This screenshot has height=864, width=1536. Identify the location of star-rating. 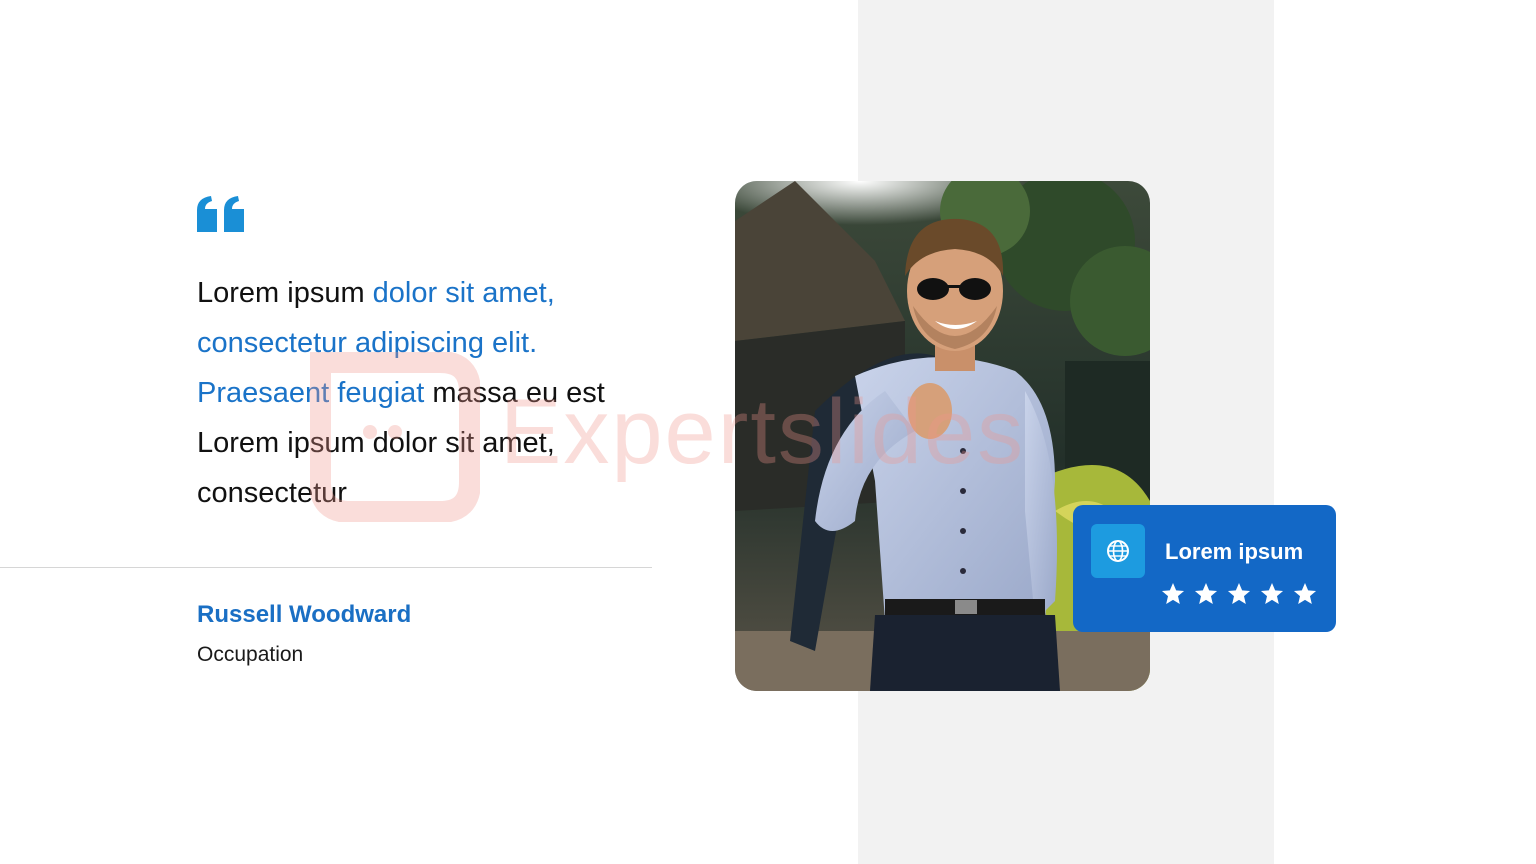
(1239, 594).